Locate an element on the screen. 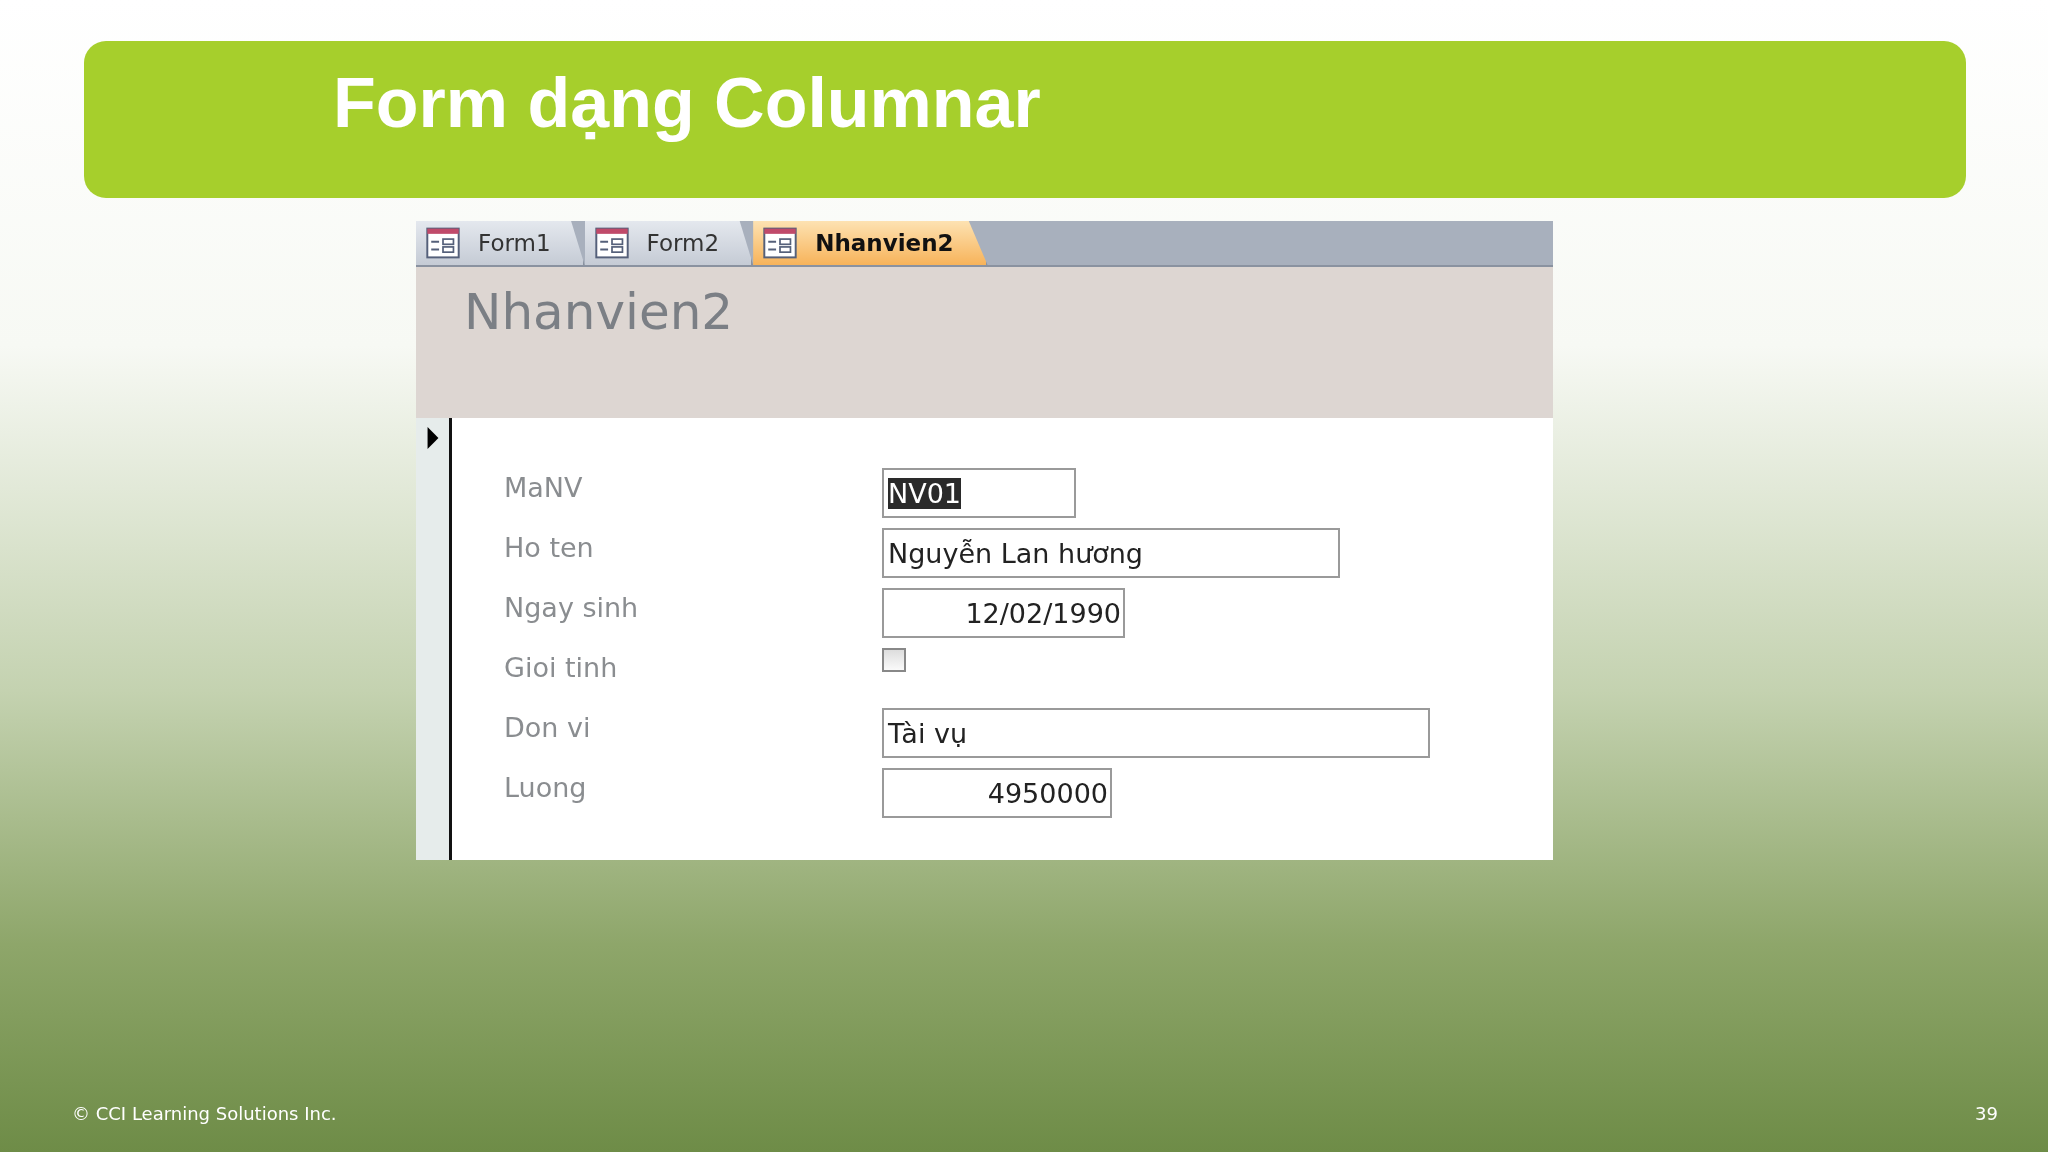  text-field: Nguyễn Lan hương is located at coordinates (1111, 553).